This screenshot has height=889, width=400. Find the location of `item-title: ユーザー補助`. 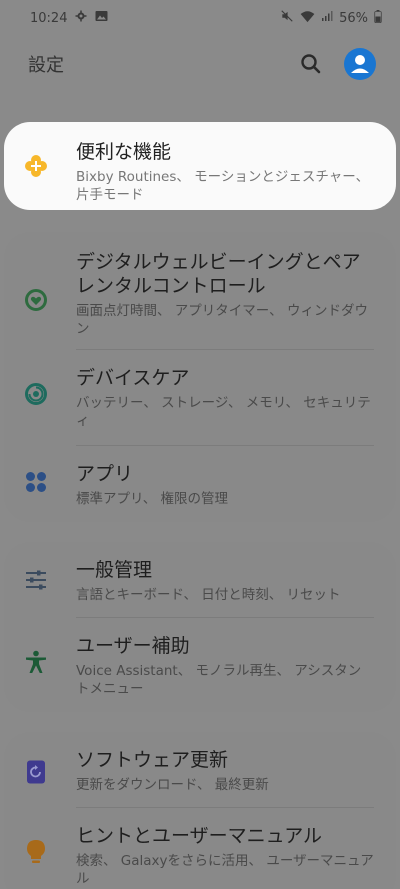

item-title: ユーザー補助 is located at coordinates (133, 646).